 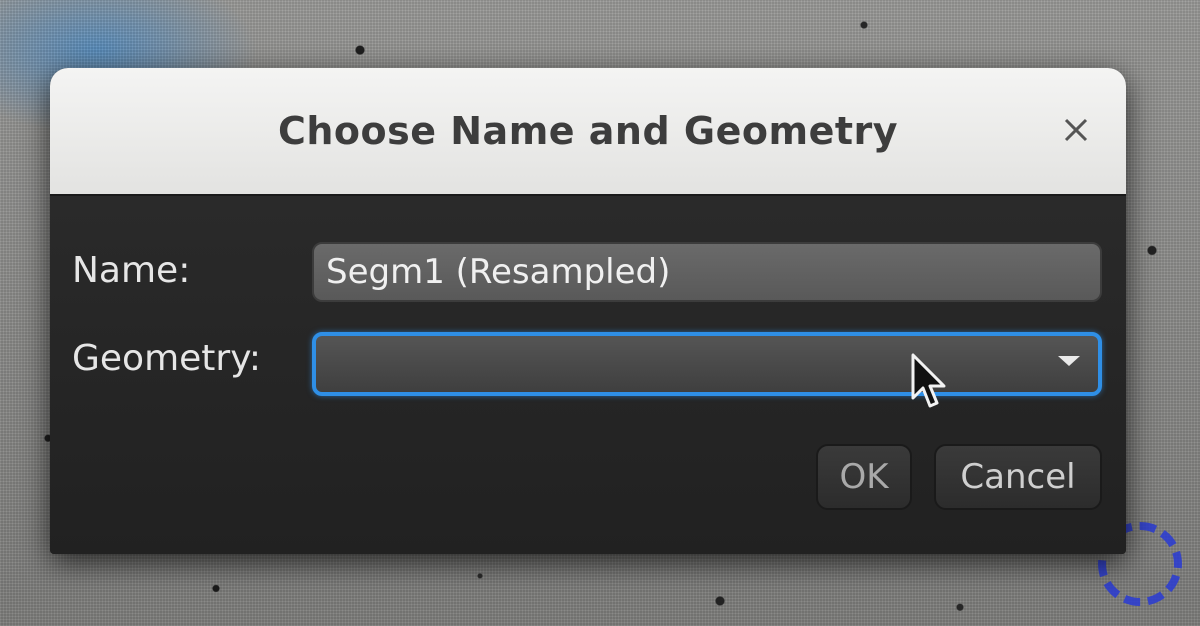 I want to click on geometry-label: Geometry:, so click(x=167, y=358).